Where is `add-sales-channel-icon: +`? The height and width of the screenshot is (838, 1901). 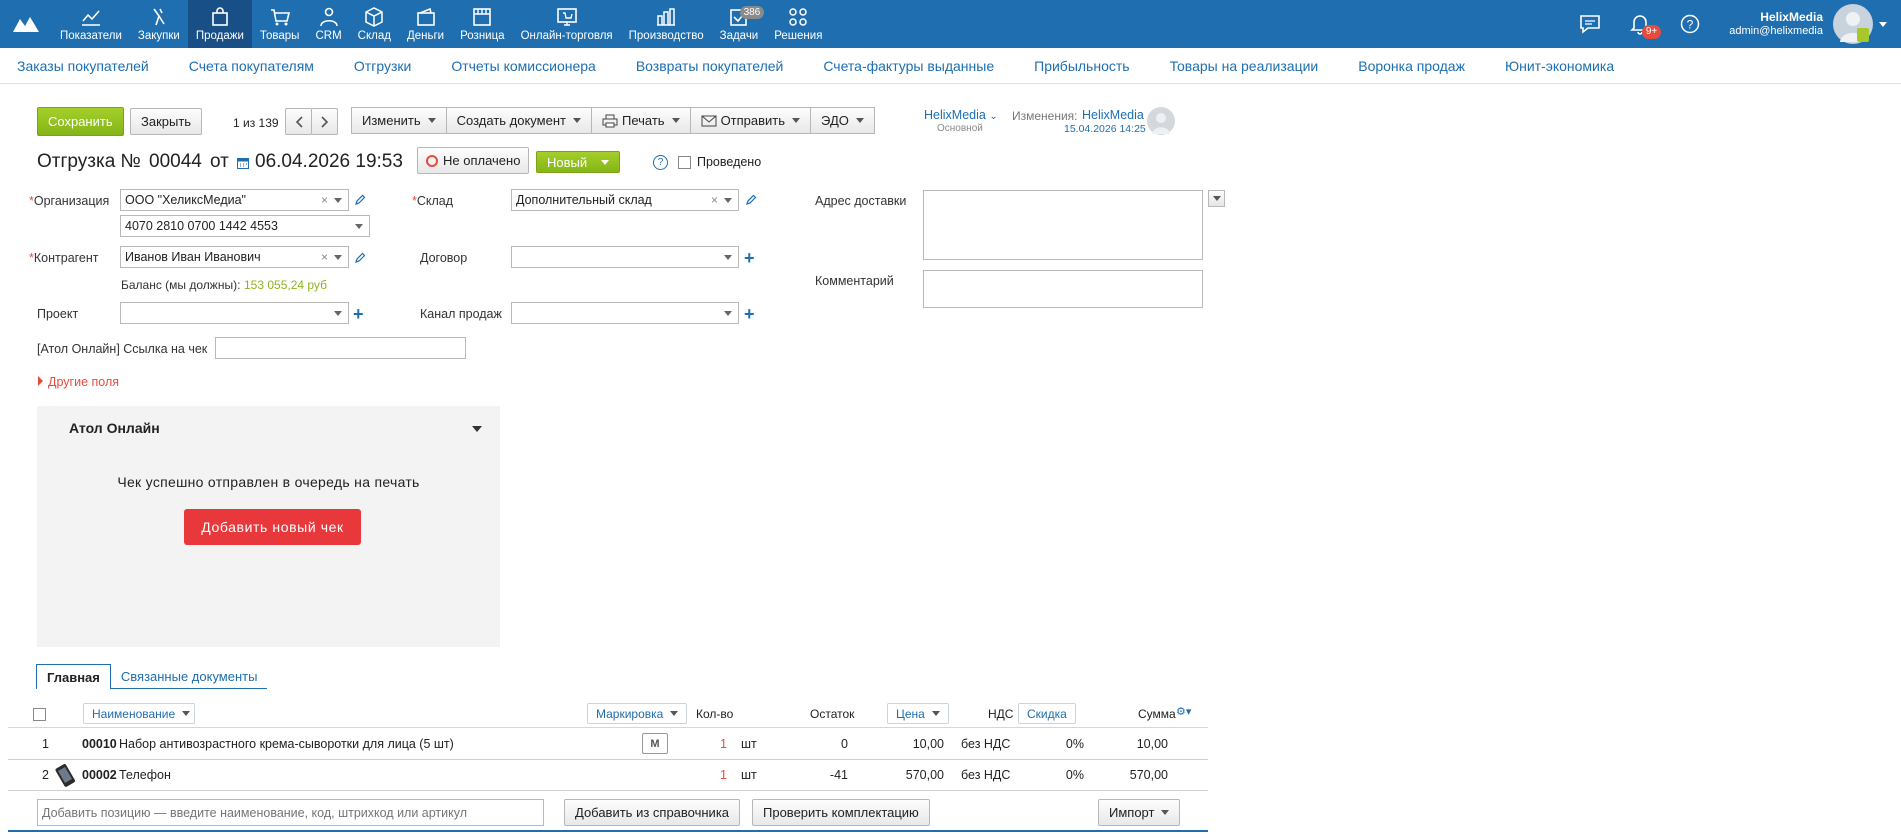 add-sales-channel-icon: + is located at coordinates (749, 314).